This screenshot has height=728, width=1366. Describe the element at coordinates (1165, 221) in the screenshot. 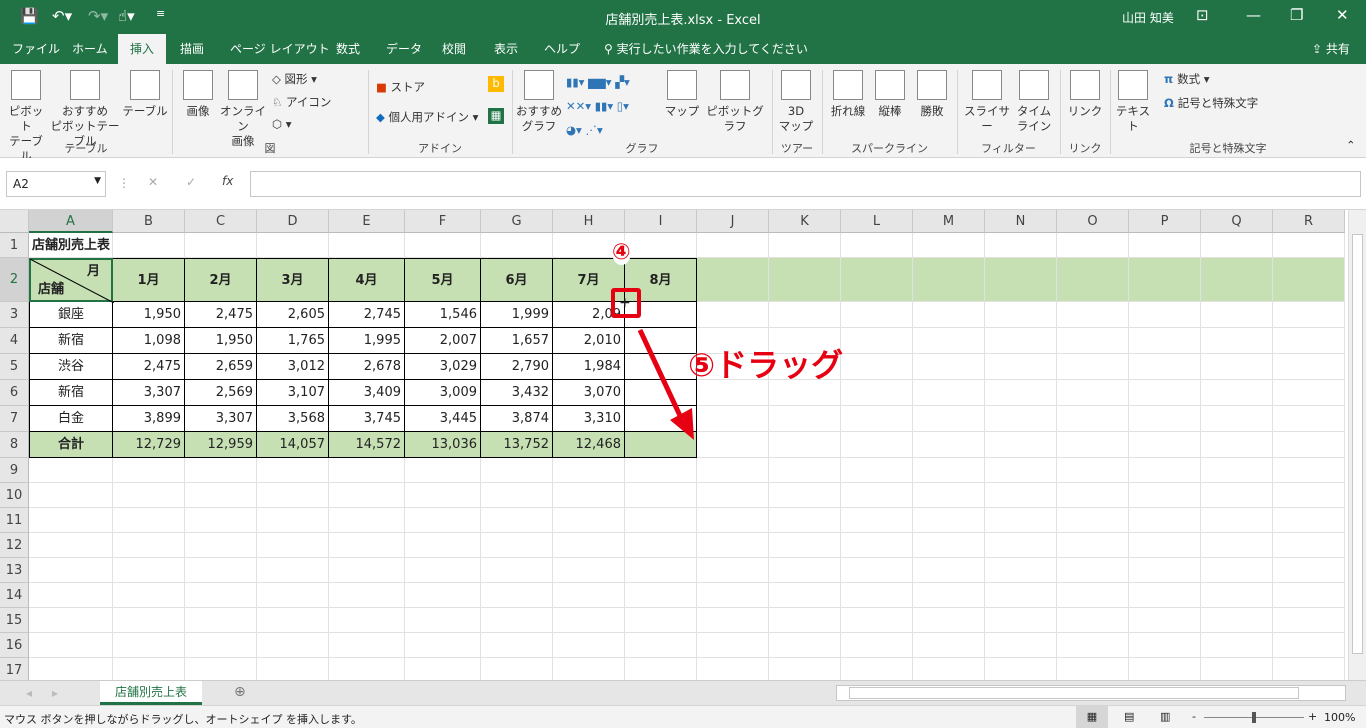

I see `column-header: P` at that location.